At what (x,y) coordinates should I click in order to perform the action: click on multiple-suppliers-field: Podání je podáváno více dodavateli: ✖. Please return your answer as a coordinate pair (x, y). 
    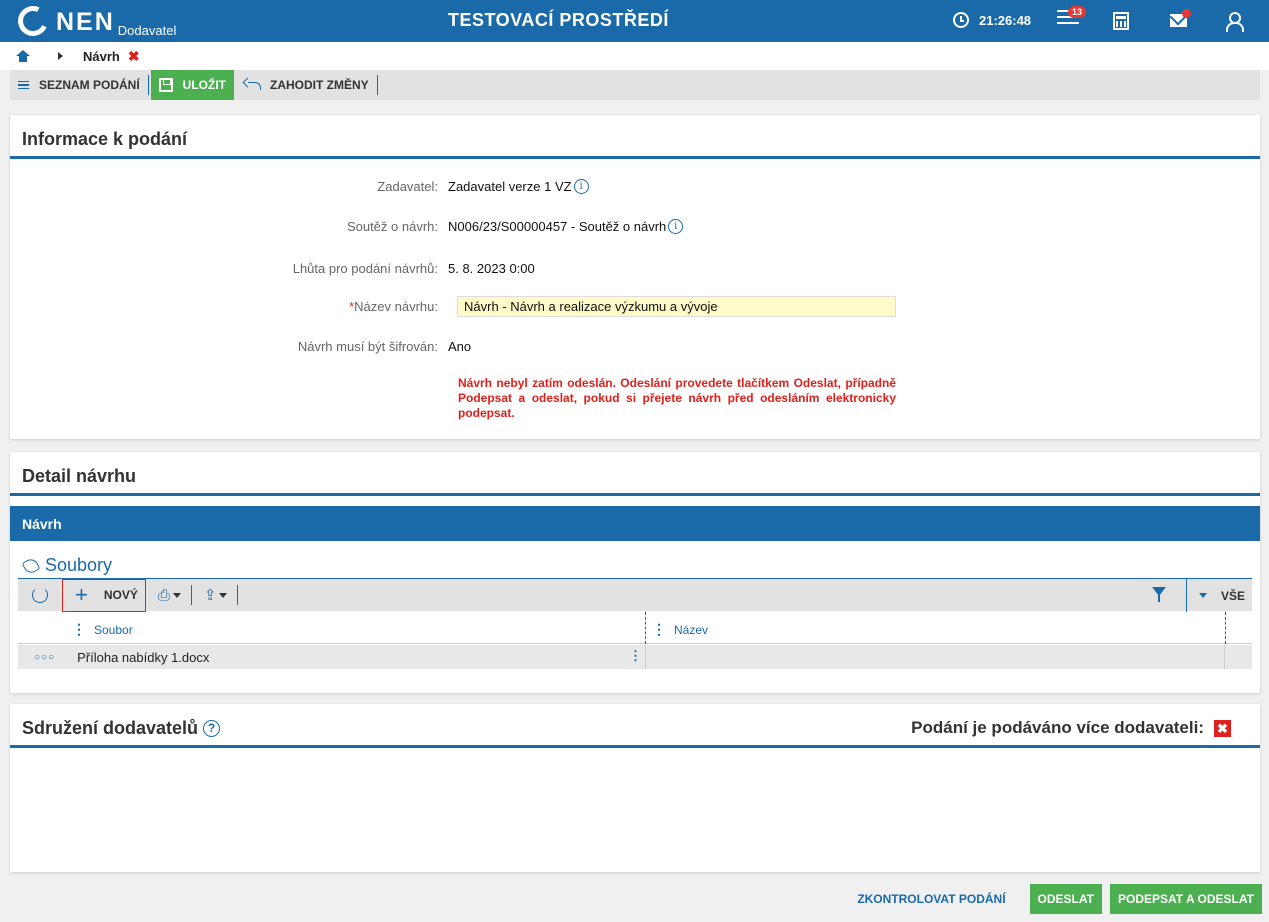
    Looking at the image, I should click on (1071, 728).